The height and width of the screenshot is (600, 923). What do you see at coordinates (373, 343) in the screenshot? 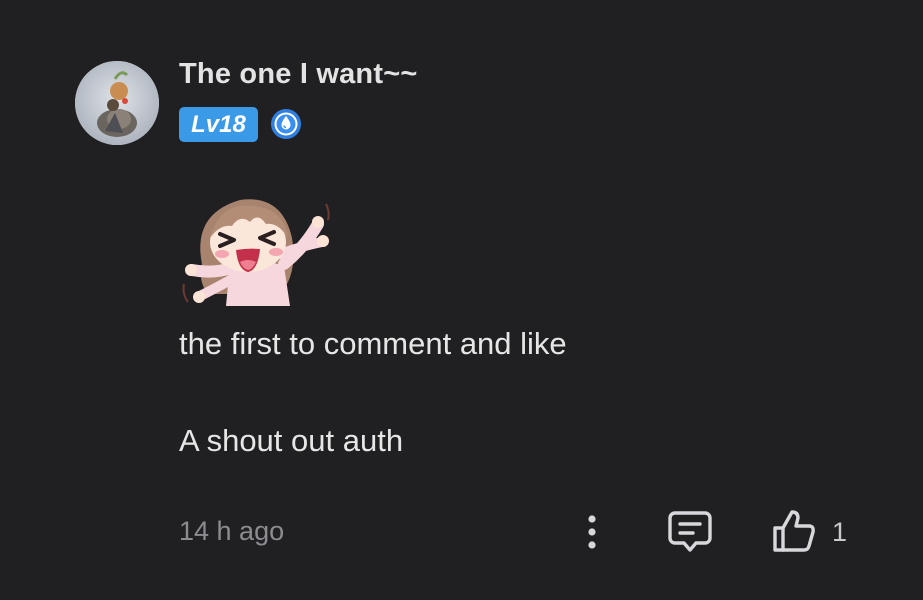
I see `comment-text-line: the first to comment and like` at bounding box center [373, 343].